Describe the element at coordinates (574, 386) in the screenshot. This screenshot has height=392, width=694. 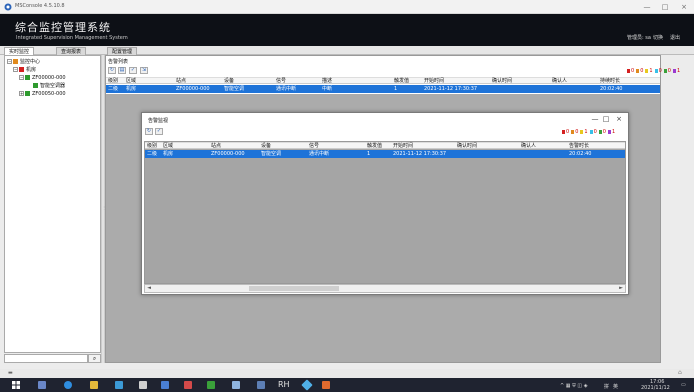
I see `tray-icons: ^ ▦ ⛨ ◫ ◈` at that location.